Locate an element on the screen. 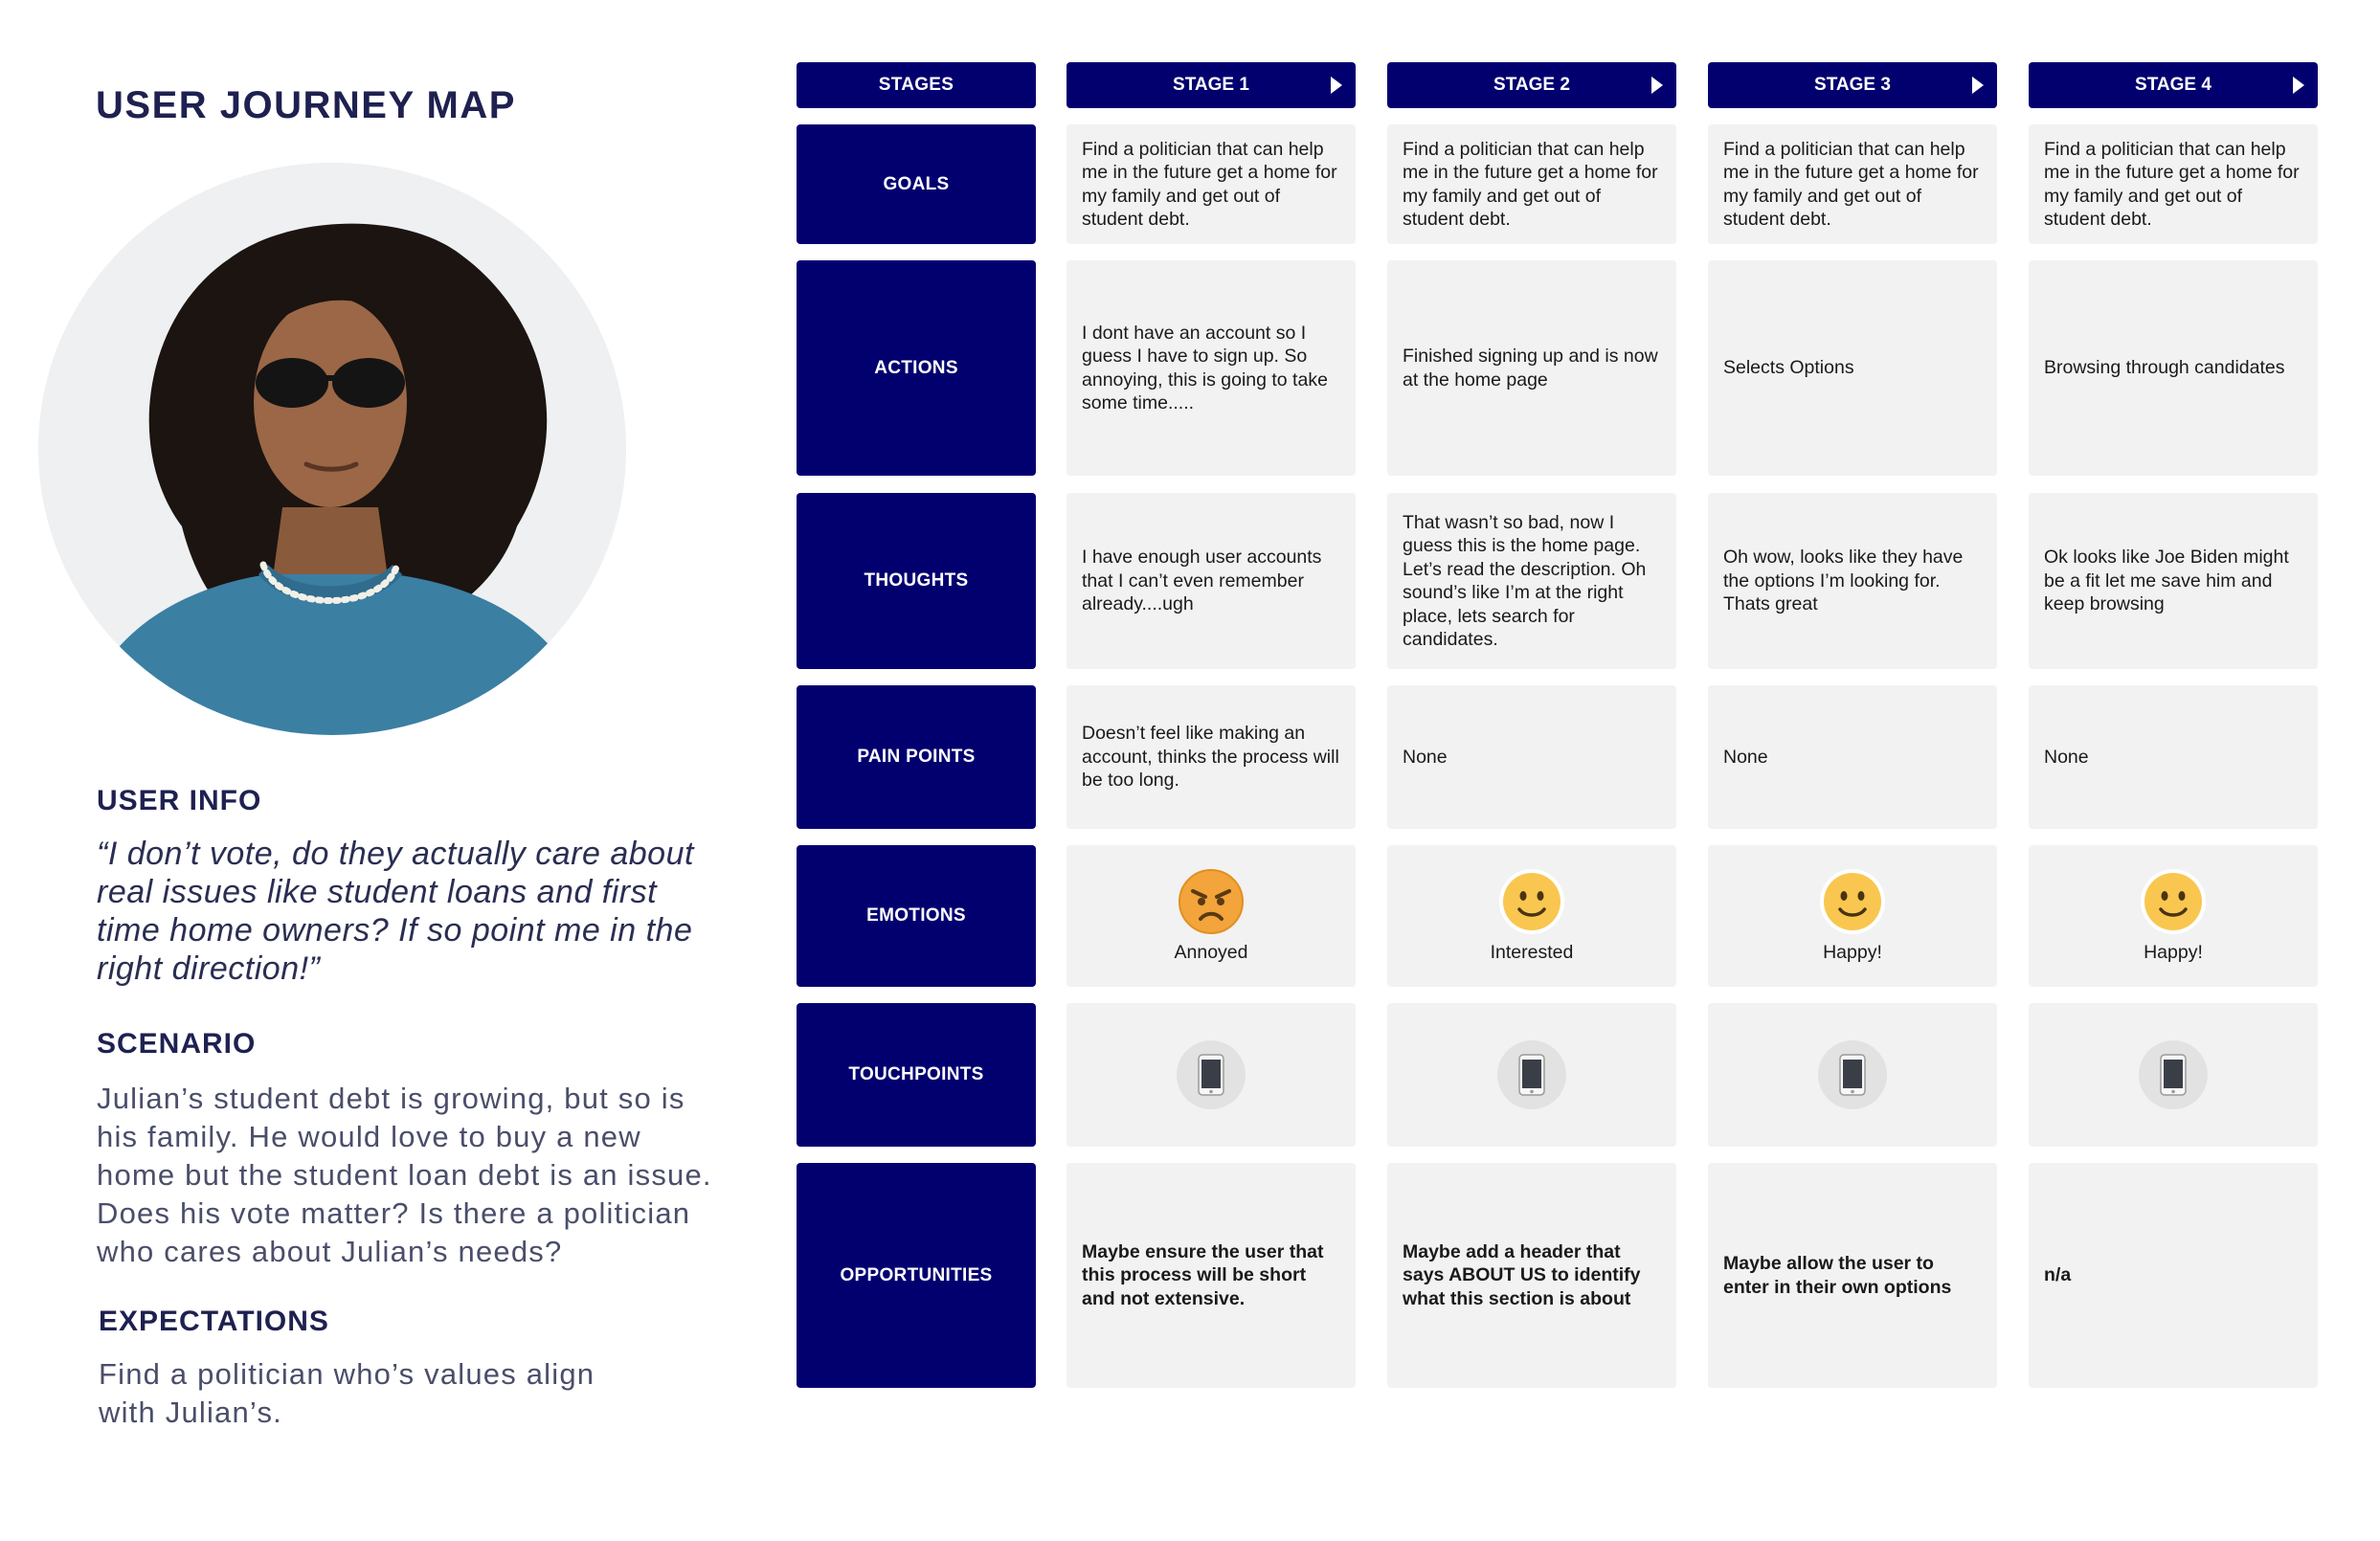  pain-points-stage-3: None is located at coordinates (1853, 757).